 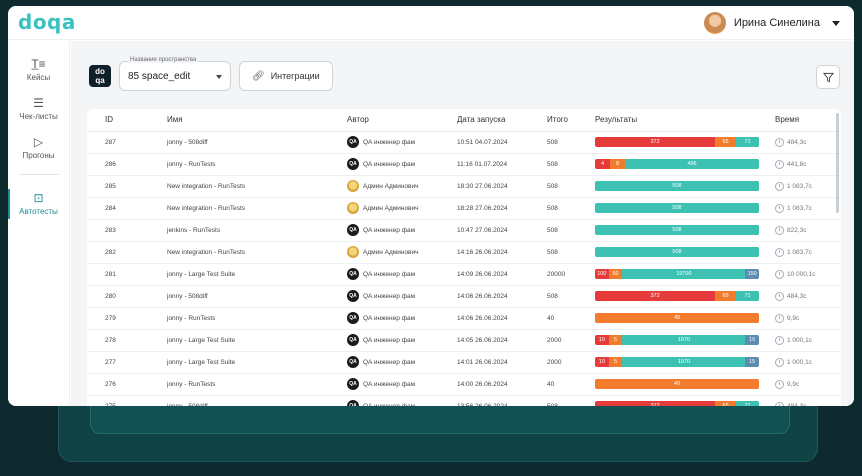 I want to click on result-segment-teal: 71, so click(x=747, y=403).